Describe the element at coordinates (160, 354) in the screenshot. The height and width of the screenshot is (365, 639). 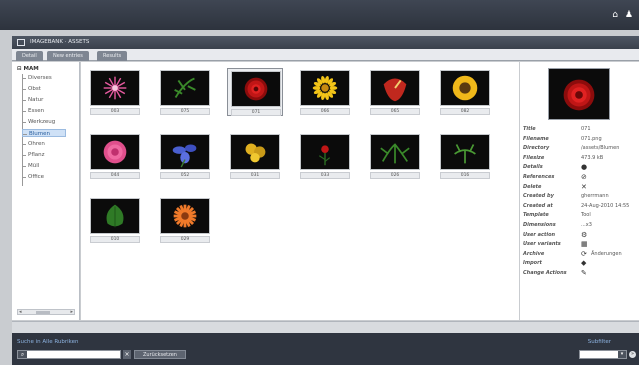
I see `reset-button: Zurücksetzen` at that location.